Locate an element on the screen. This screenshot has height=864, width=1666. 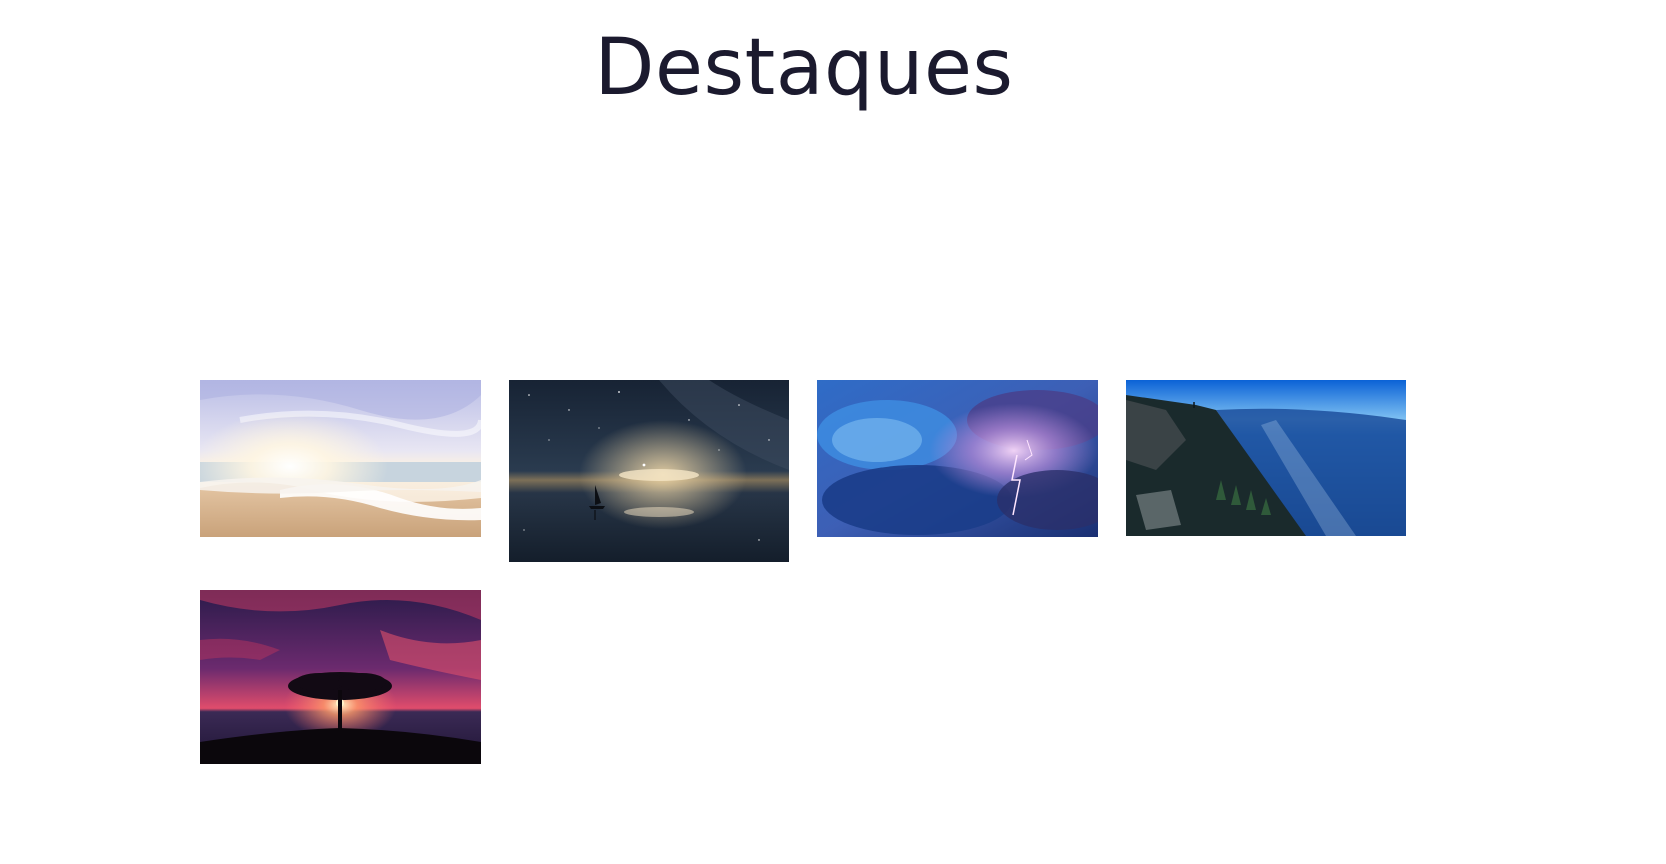
page-title: Destaques is located at coordinates (804, 68).